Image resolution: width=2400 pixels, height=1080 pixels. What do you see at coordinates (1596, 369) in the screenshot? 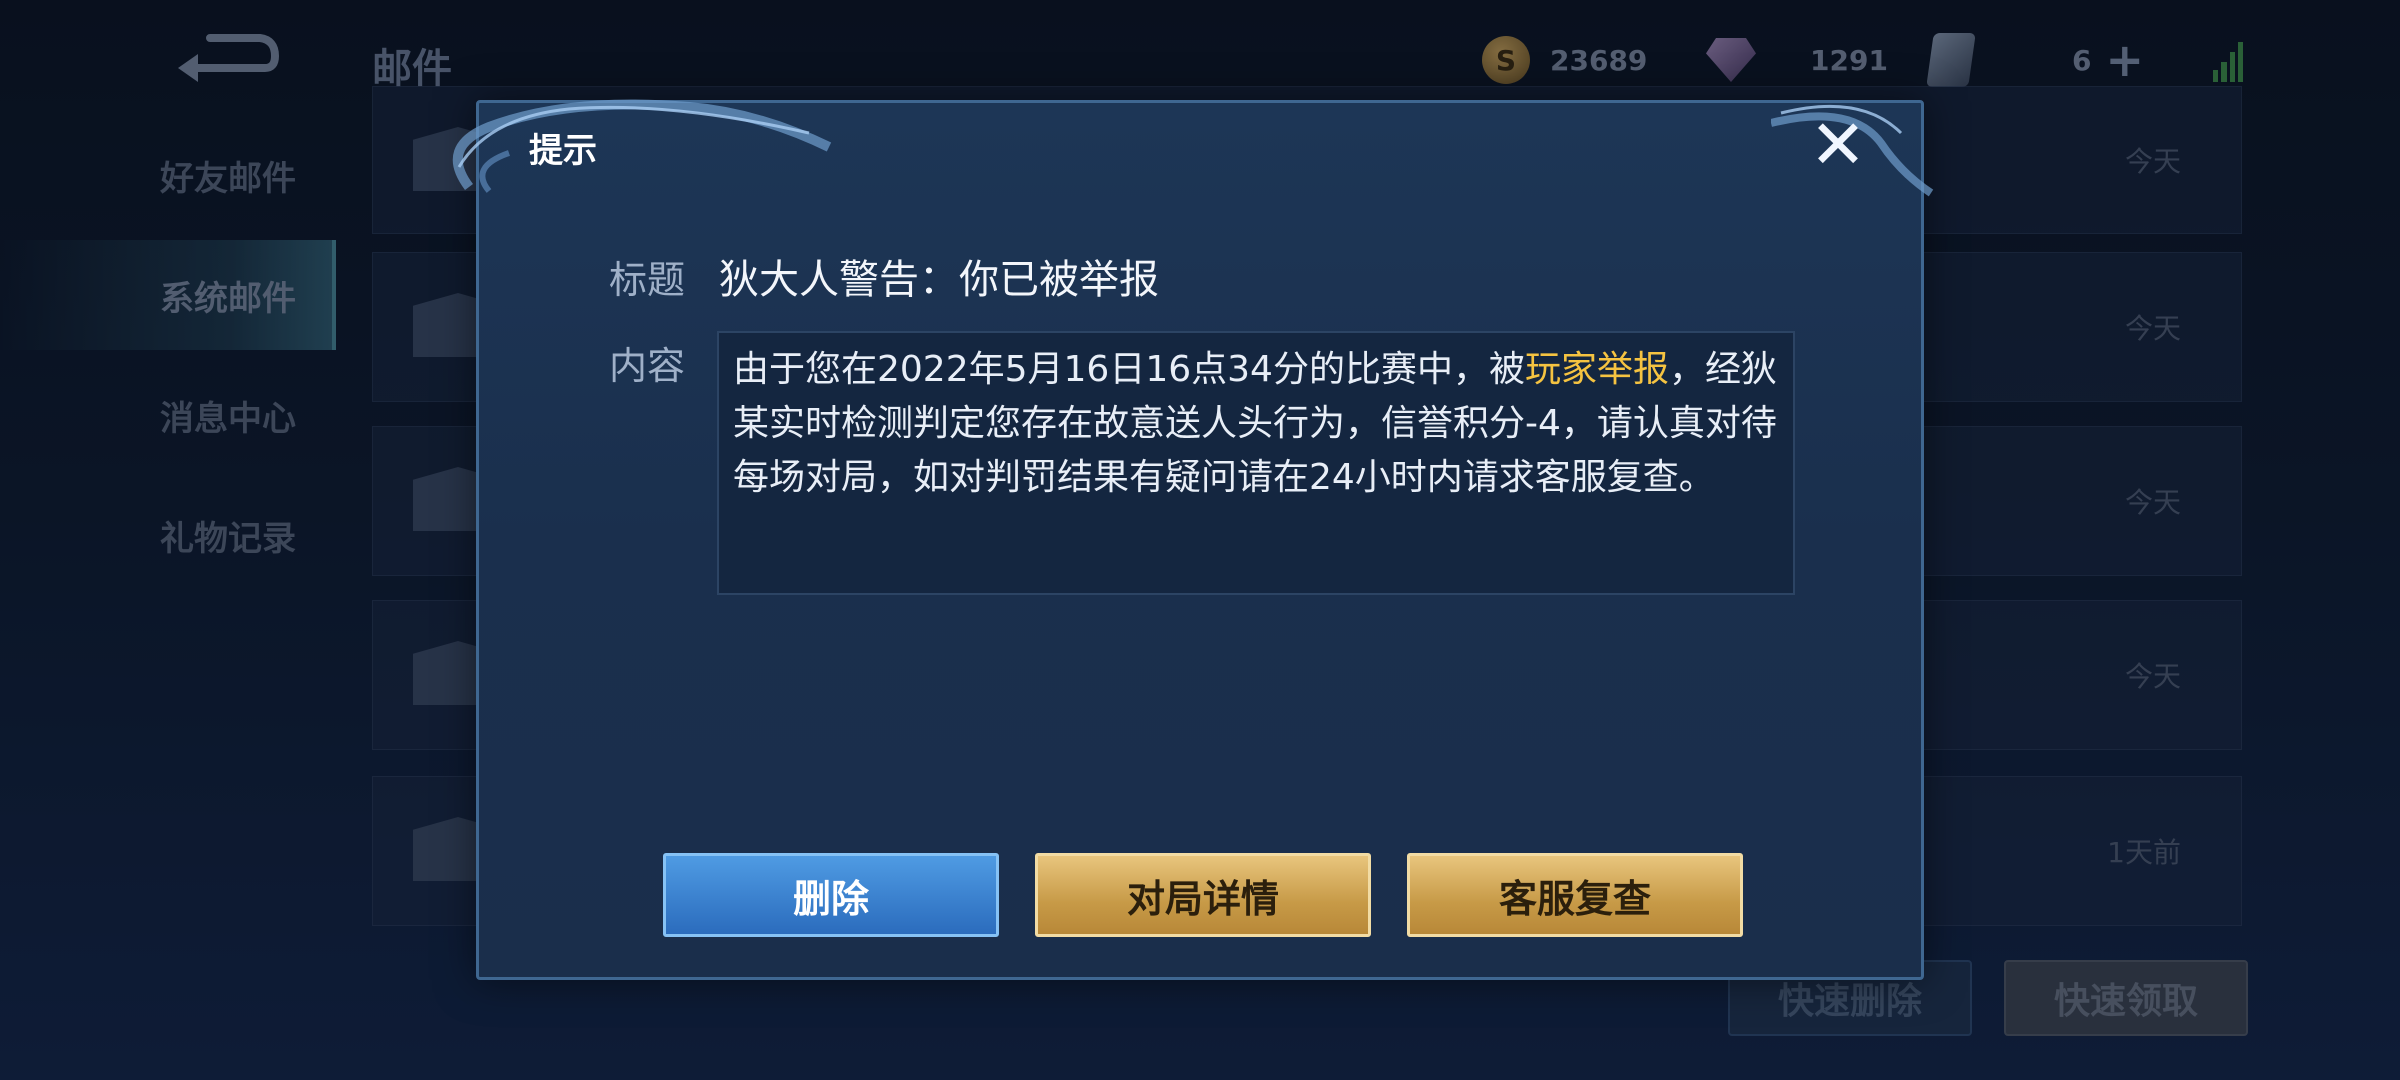
I see `highlight-text: 玩家举报` at bounding box center [1596, 369].